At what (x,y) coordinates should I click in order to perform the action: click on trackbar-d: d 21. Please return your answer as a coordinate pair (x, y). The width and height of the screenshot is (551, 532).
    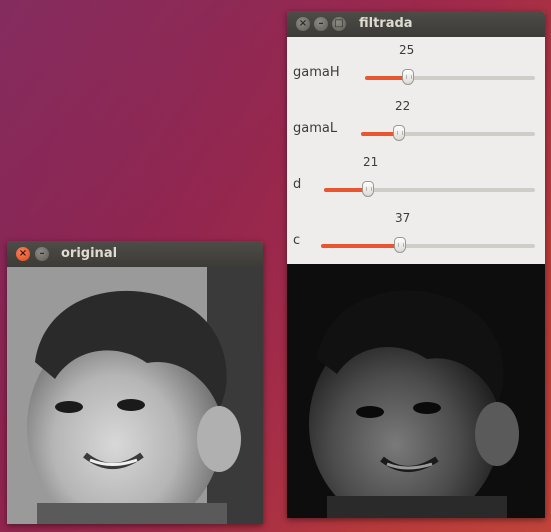
    Looking at the image, I should click on (416, 183).